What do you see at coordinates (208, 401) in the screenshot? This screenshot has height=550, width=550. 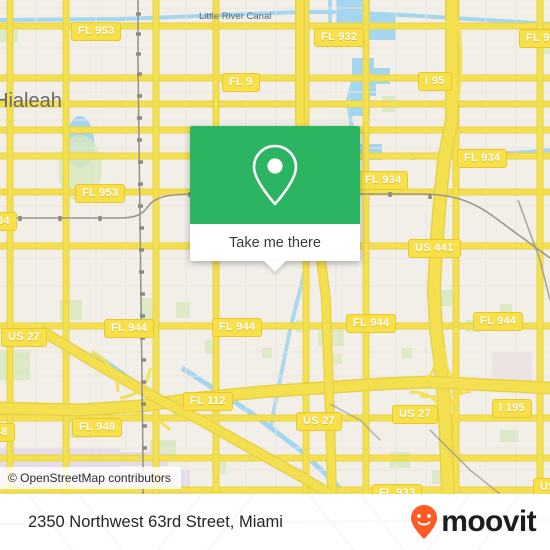 I see `road-shield: FL 112` at bounding box center [208, 401].